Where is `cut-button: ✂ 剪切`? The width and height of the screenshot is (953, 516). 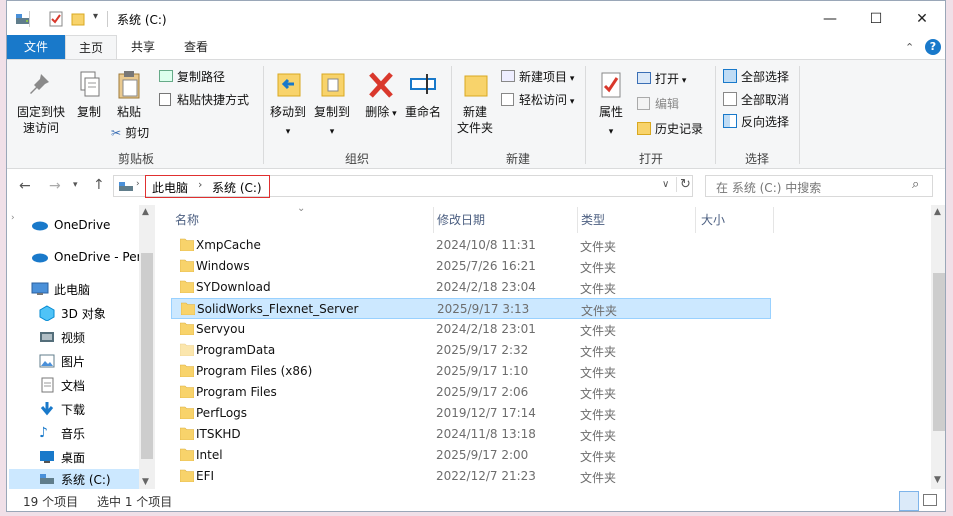
cut-button: ✂ 剪切 is located at coordinates (130, 132).